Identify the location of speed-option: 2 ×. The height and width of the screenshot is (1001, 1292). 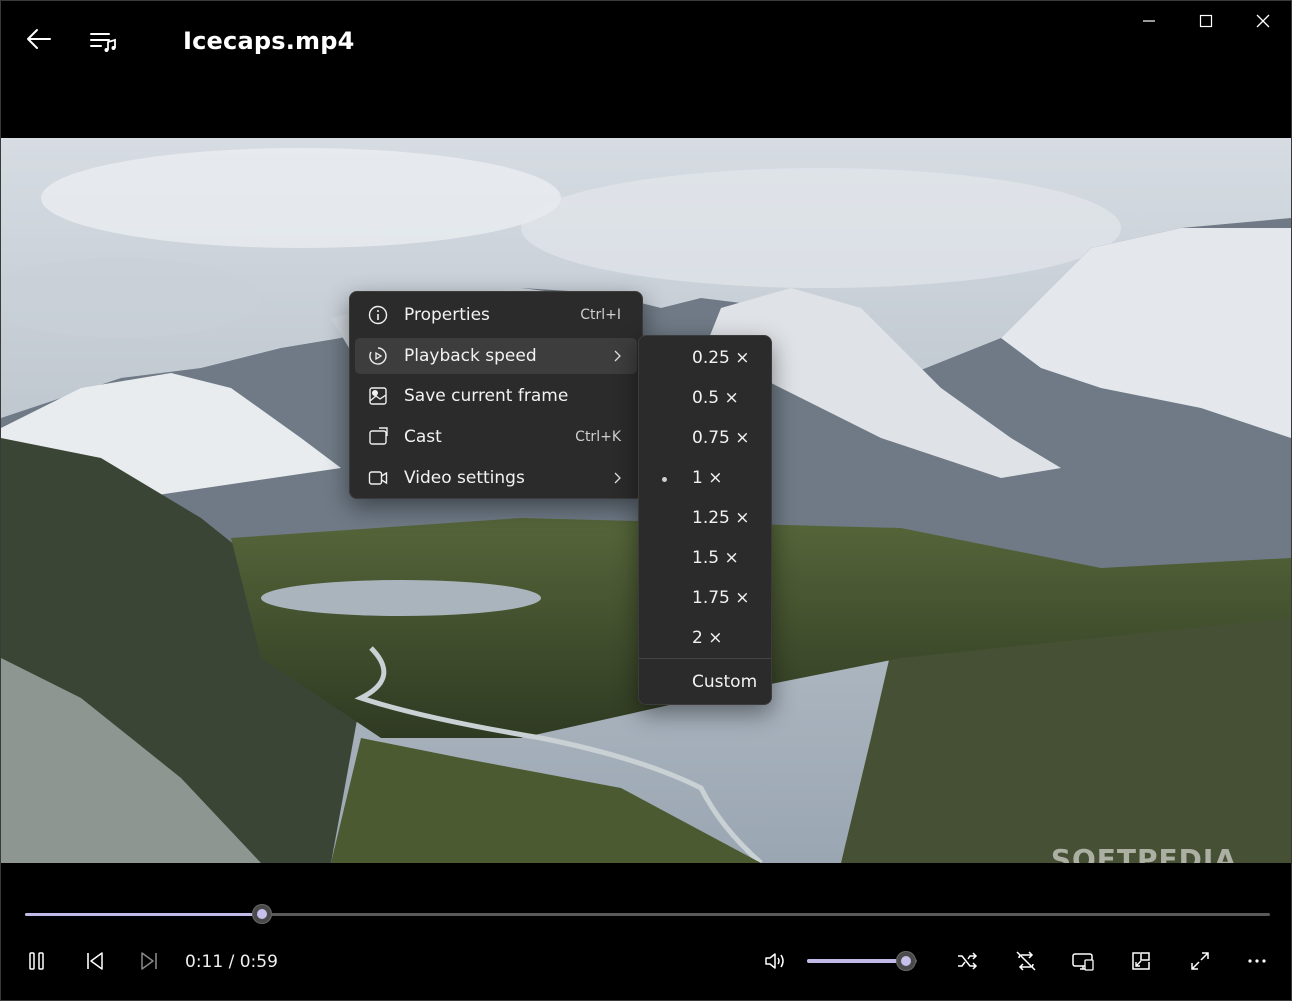
(705, 638).